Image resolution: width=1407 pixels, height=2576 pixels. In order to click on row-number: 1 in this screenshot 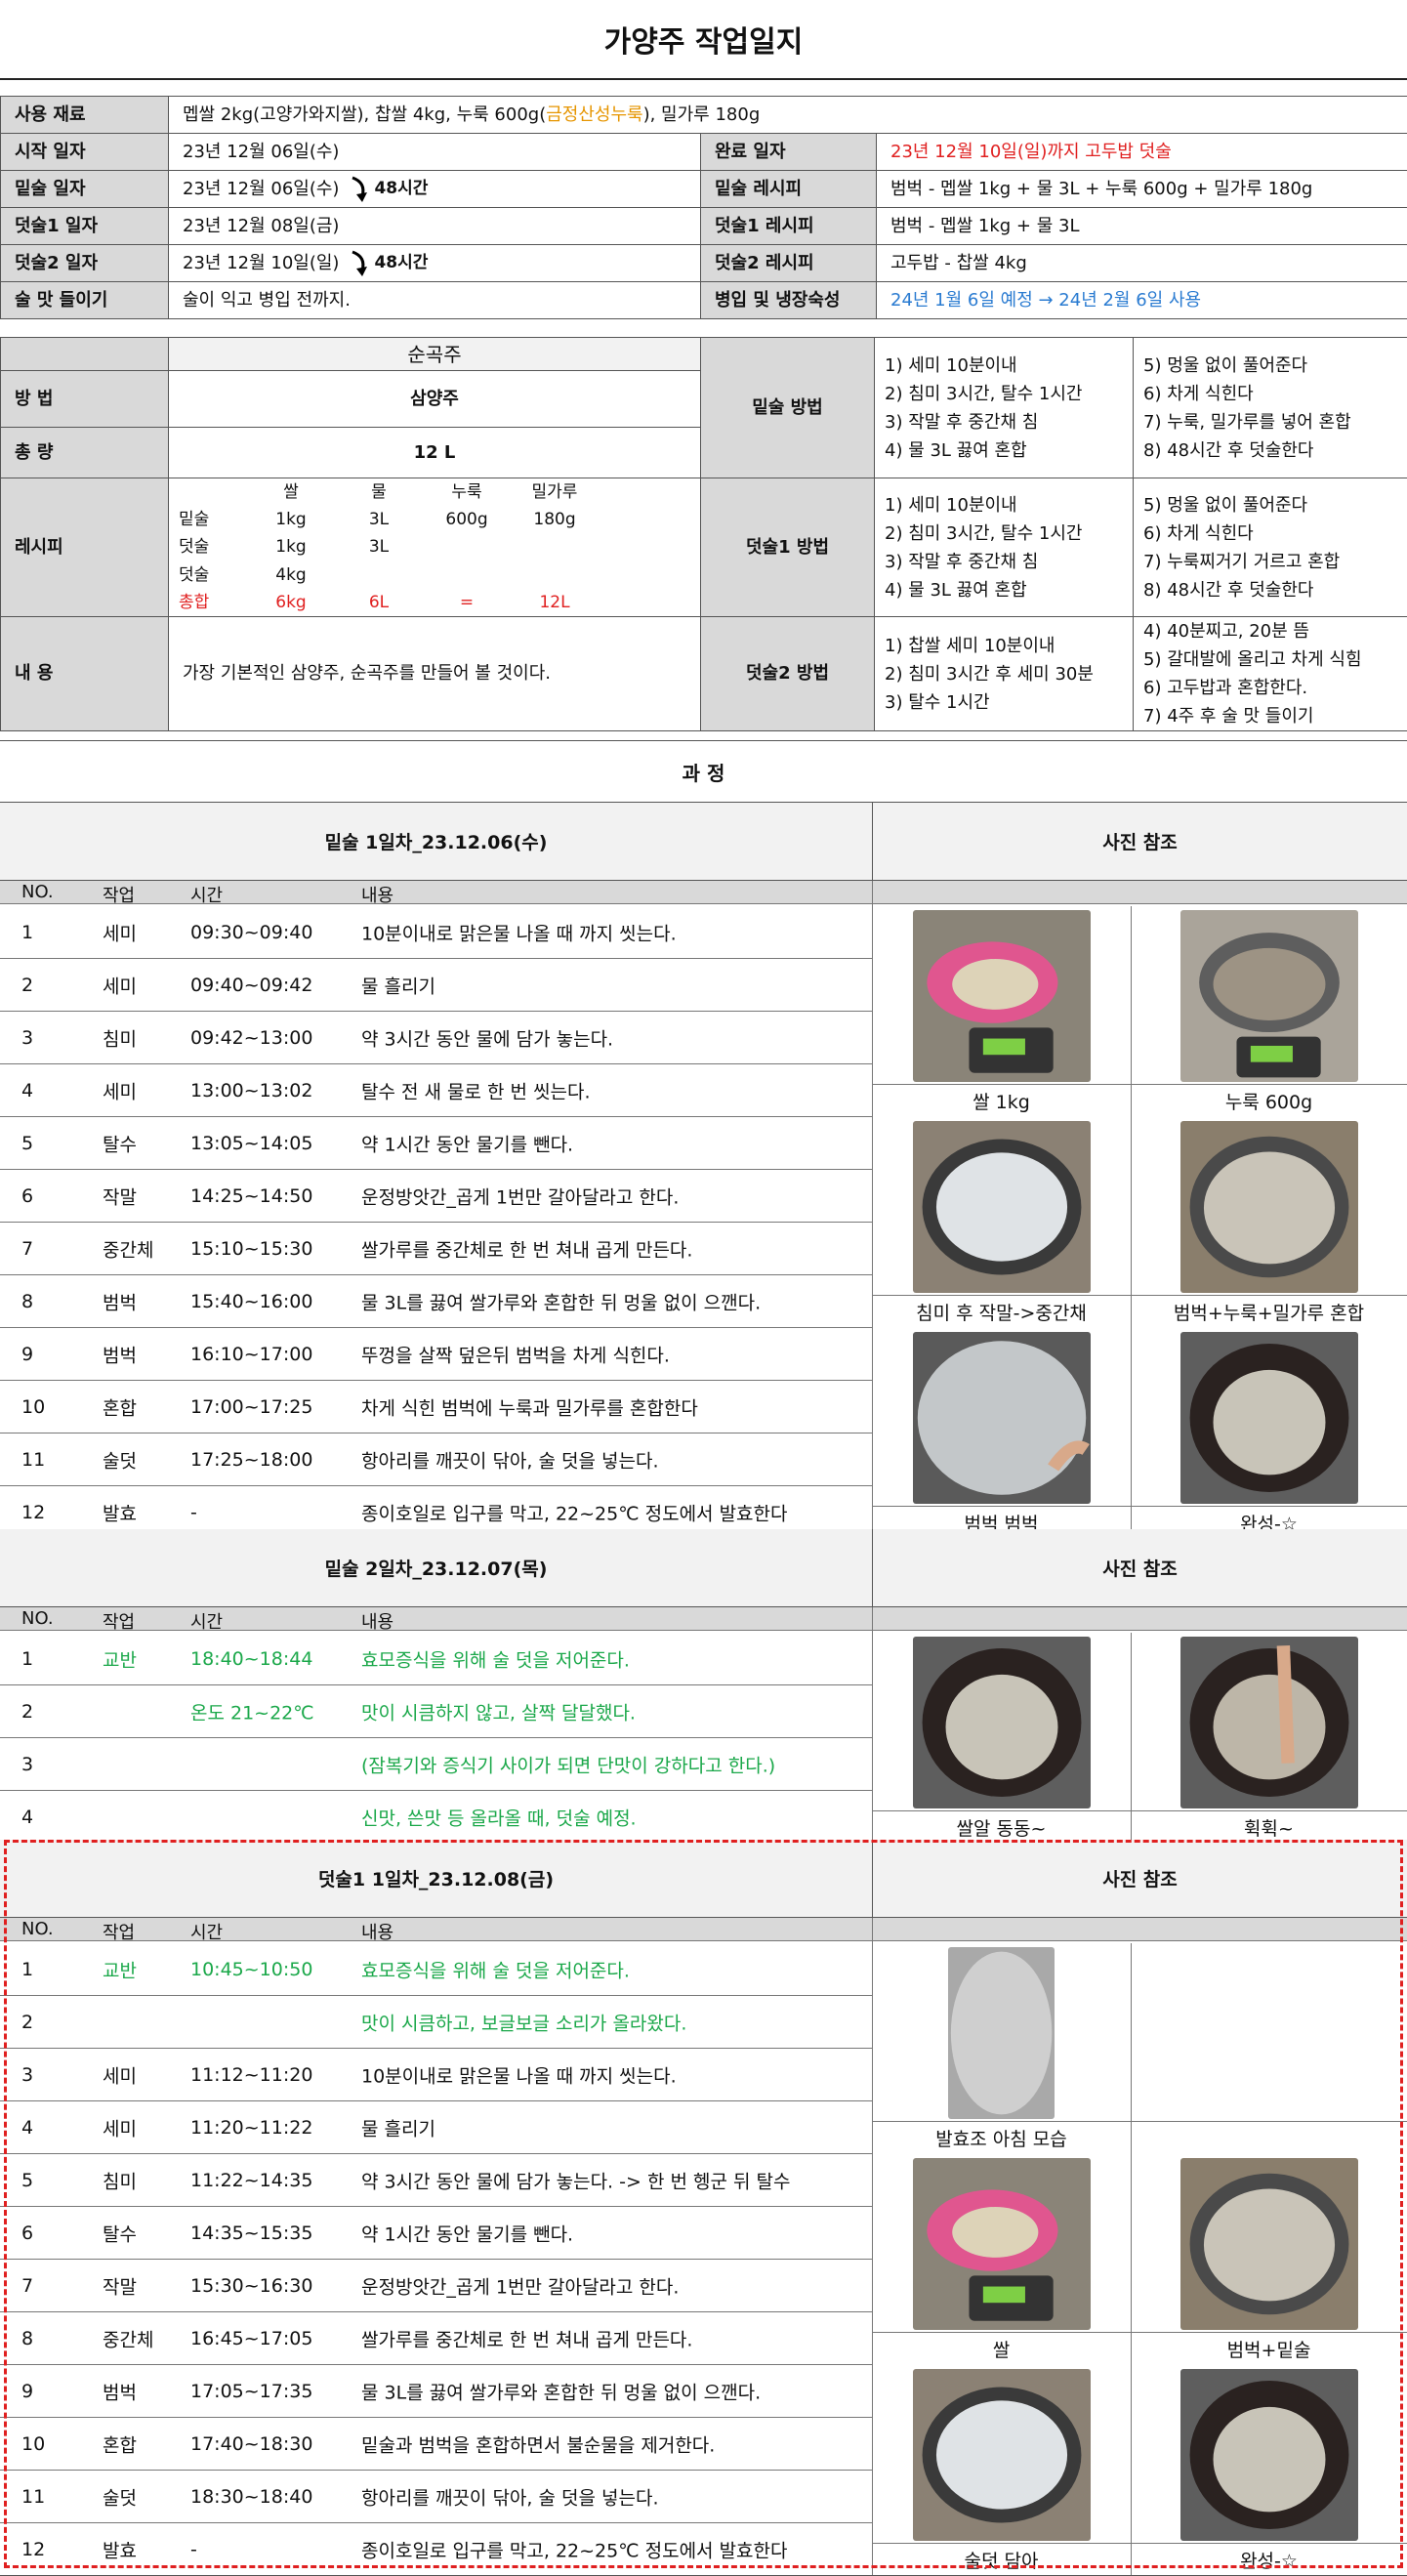, I will do `click(27, 933)`.